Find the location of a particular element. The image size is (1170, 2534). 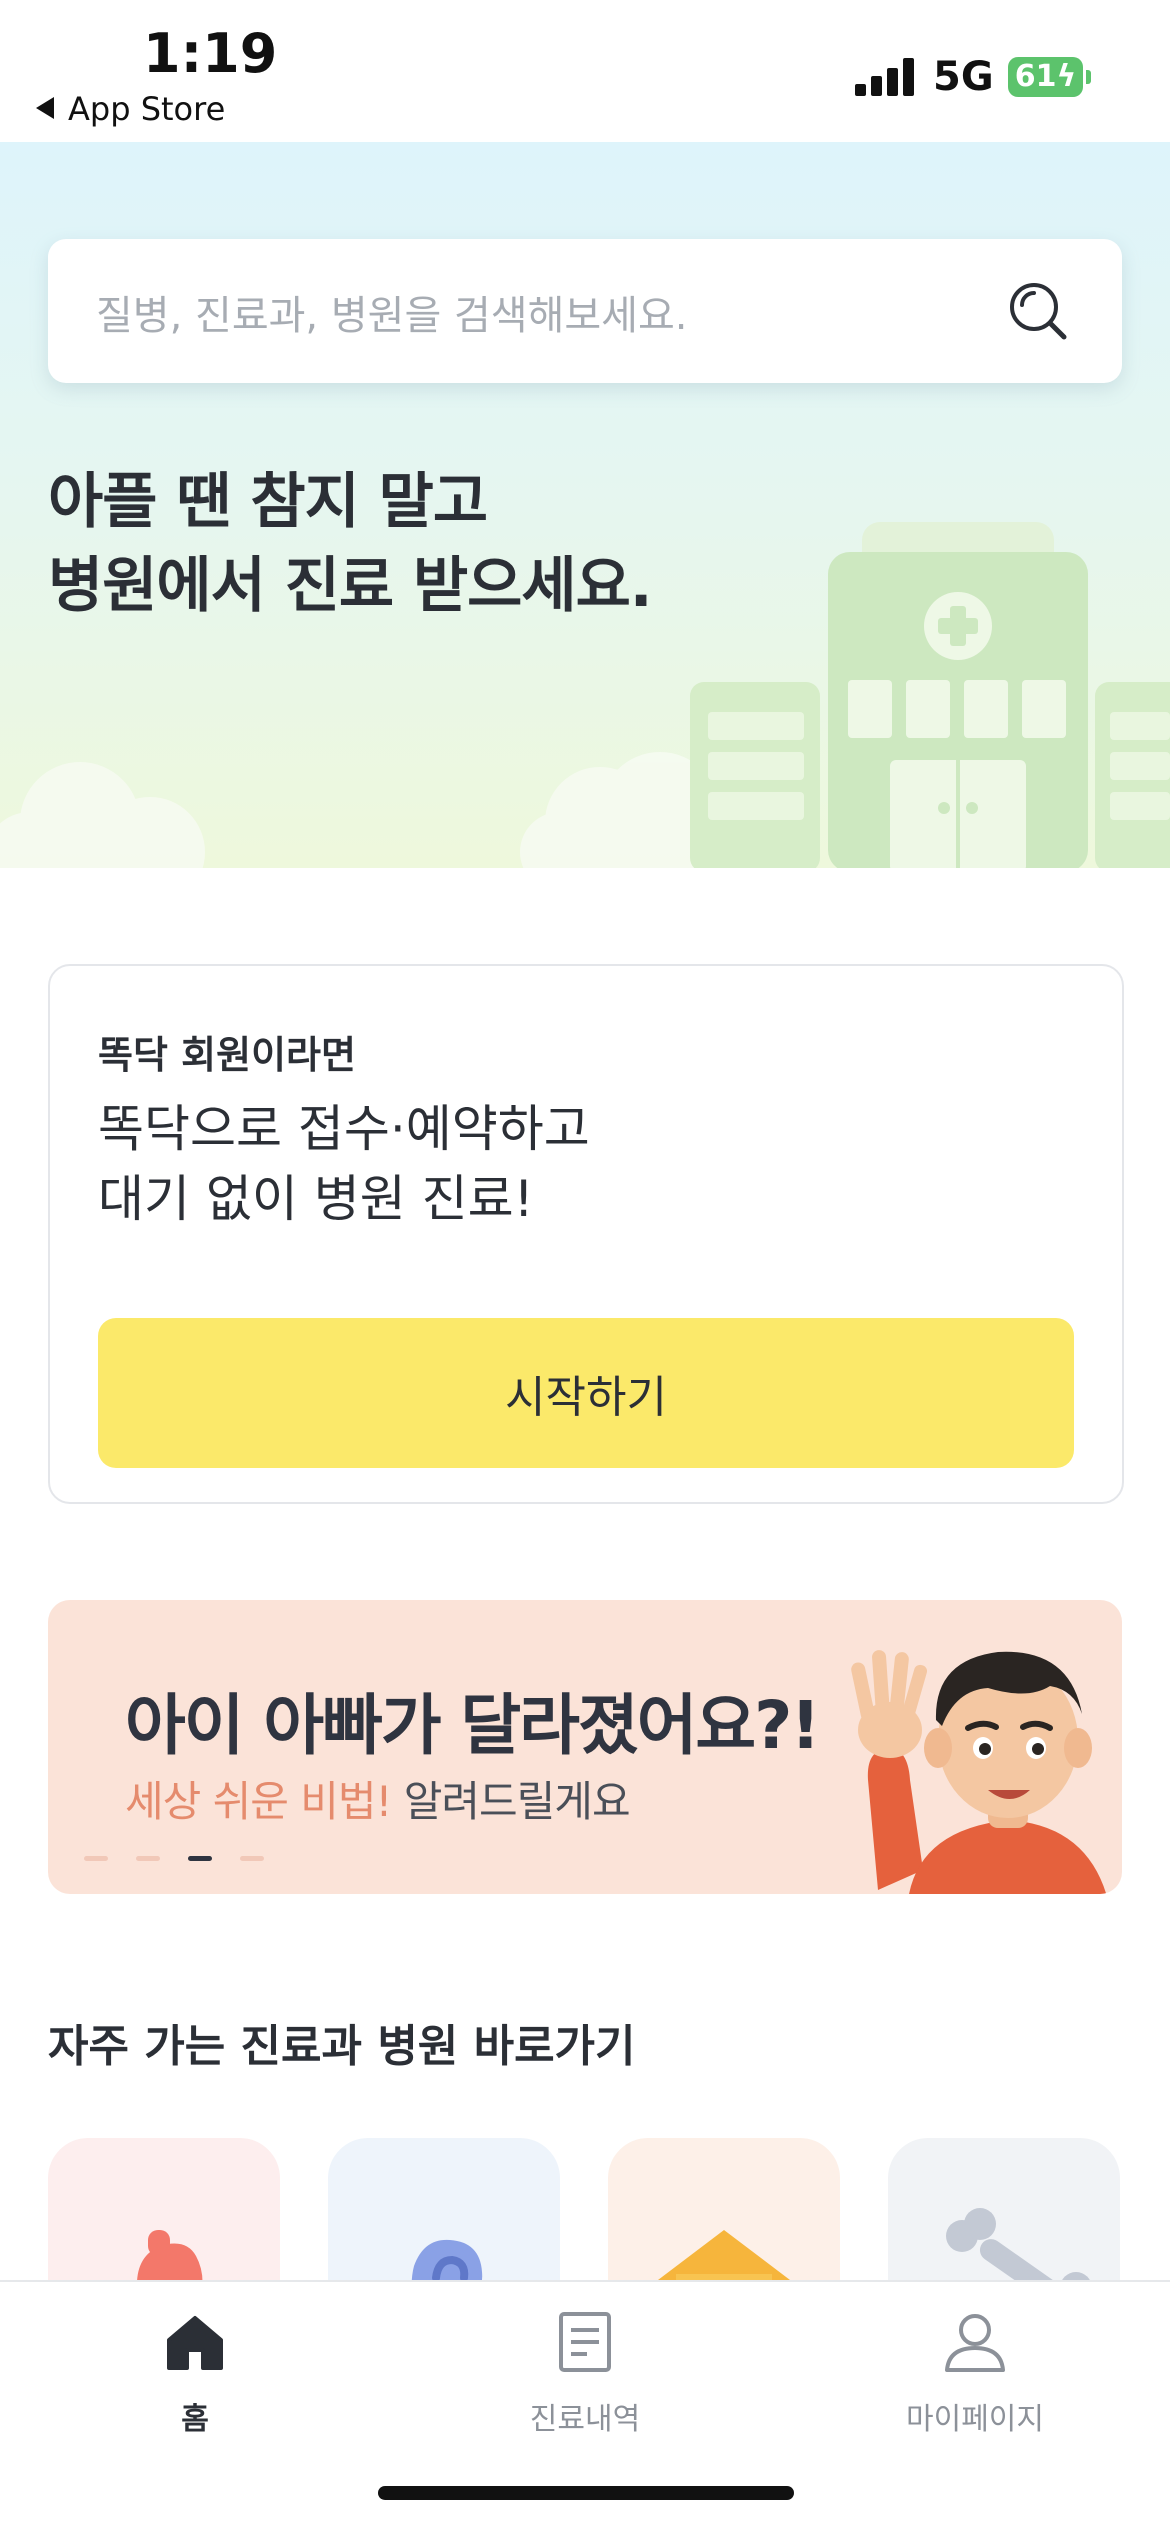

battery-level: 61 is located at coordinates (1035, 76).